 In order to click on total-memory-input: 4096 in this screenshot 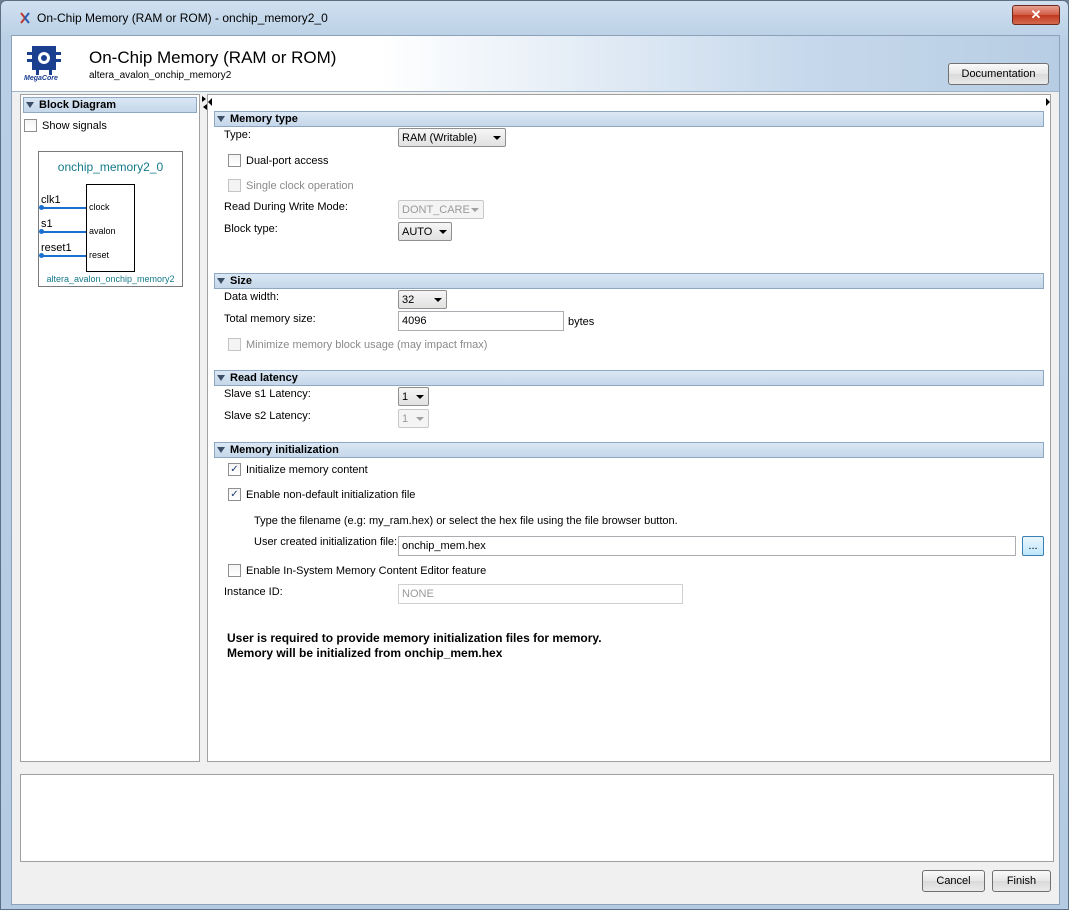, I will do `click(481, 321)`.